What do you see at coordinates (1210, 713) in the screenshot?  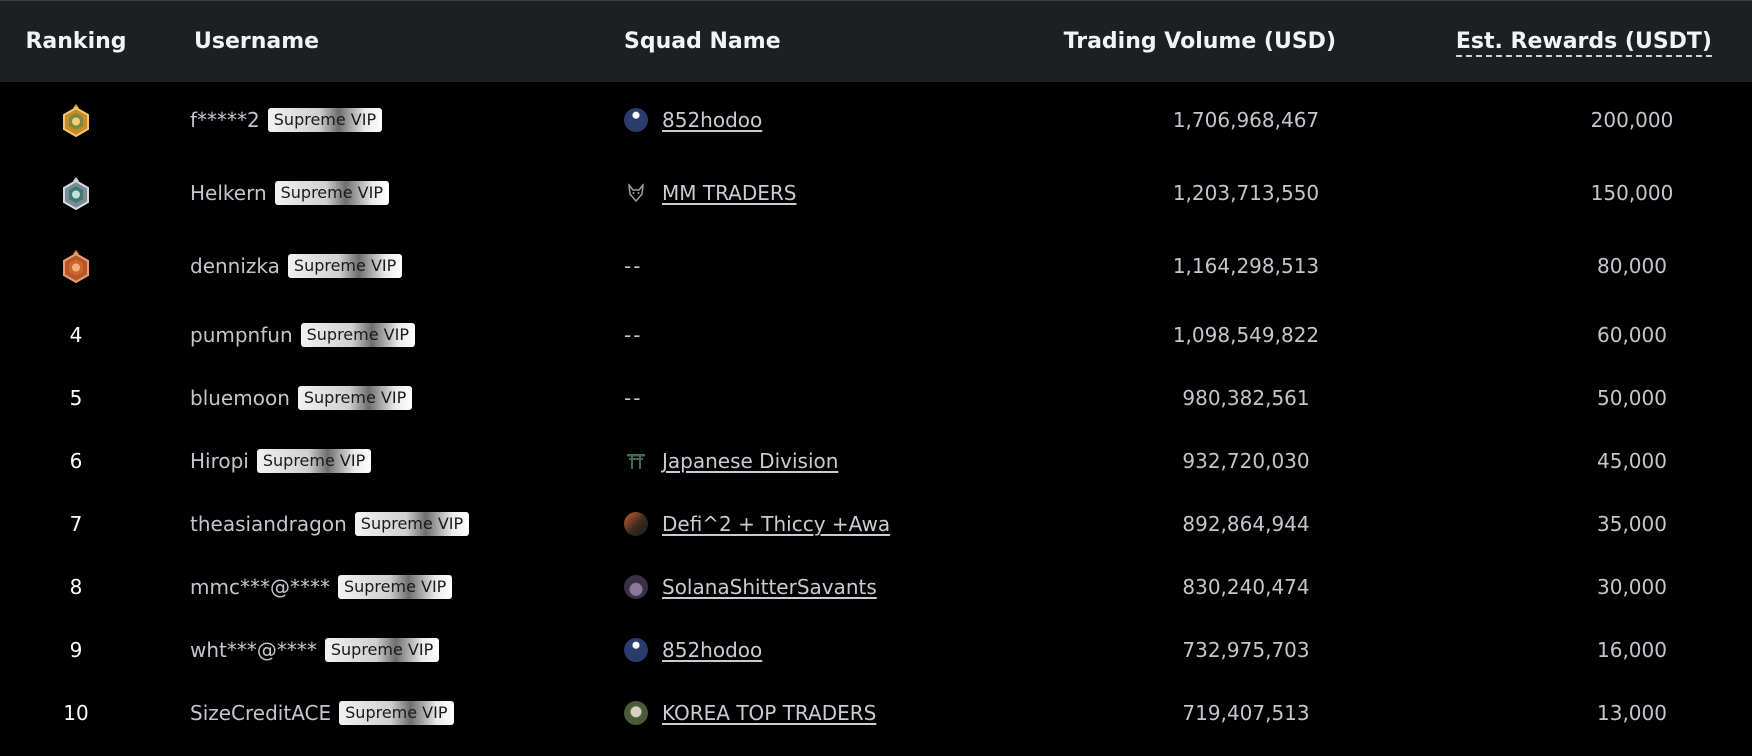 I see `volume-cell: 719,407,513` at bounding box center [1210, 713].